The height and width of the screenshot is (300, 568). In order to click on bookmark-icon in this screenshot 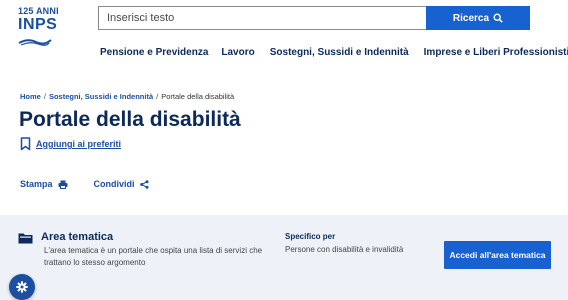, I will do `click(25, 144)`.